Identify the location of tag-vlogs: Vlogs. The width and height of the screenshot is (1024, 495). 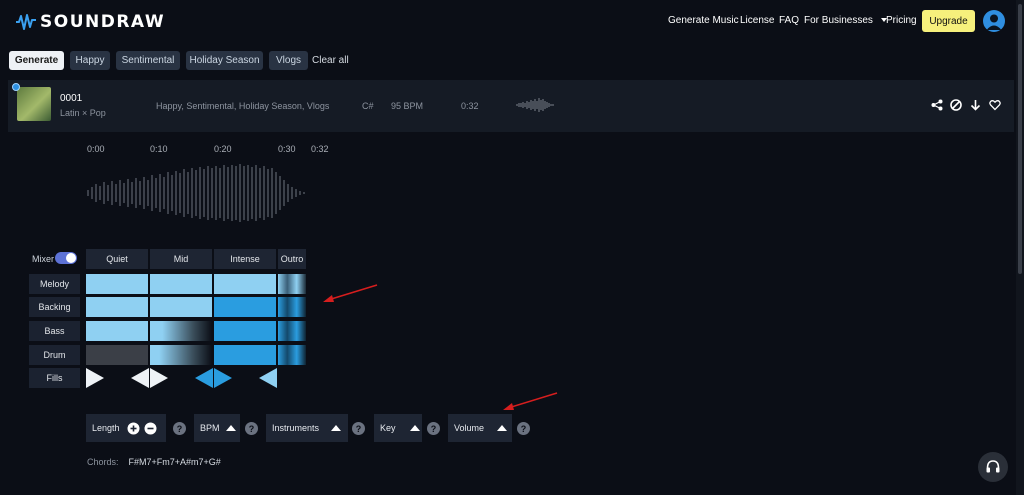
(288, 60).